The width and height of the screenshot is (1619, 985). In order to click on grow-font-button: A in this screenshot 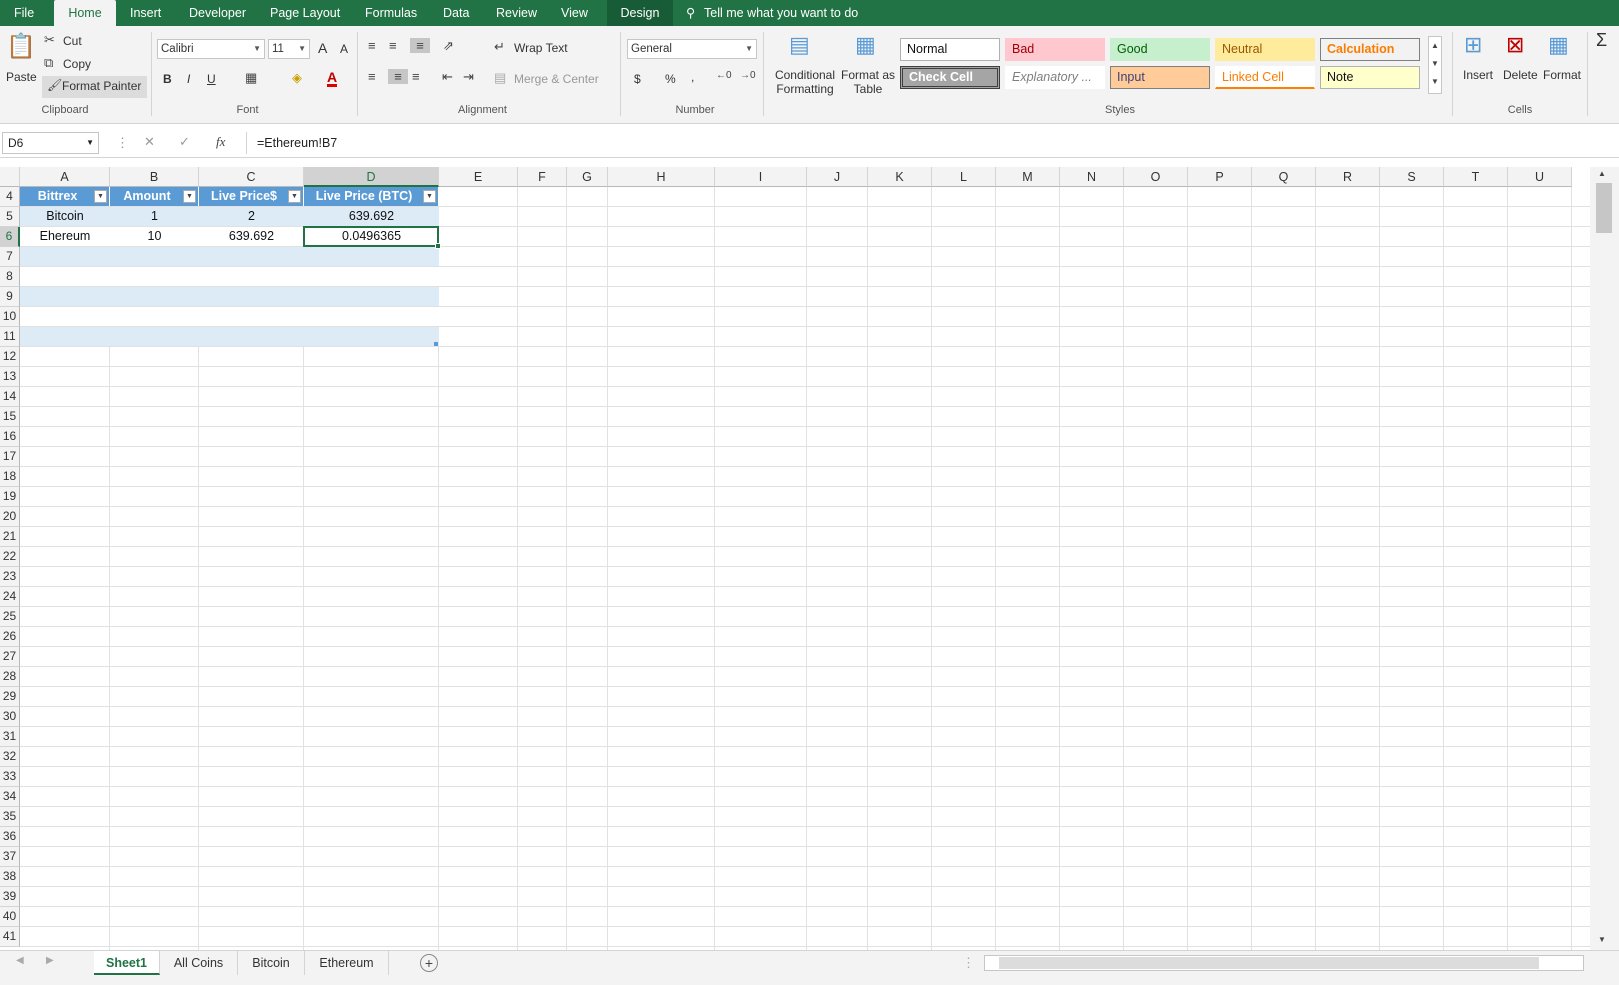, I will do `click(322, 48)`.